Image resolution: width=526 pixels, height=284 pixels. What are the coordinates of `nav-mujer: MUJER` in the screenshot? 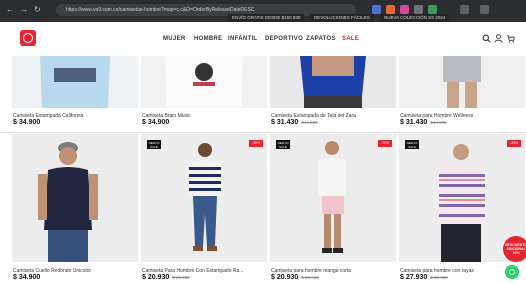 It's located at (174, 39).